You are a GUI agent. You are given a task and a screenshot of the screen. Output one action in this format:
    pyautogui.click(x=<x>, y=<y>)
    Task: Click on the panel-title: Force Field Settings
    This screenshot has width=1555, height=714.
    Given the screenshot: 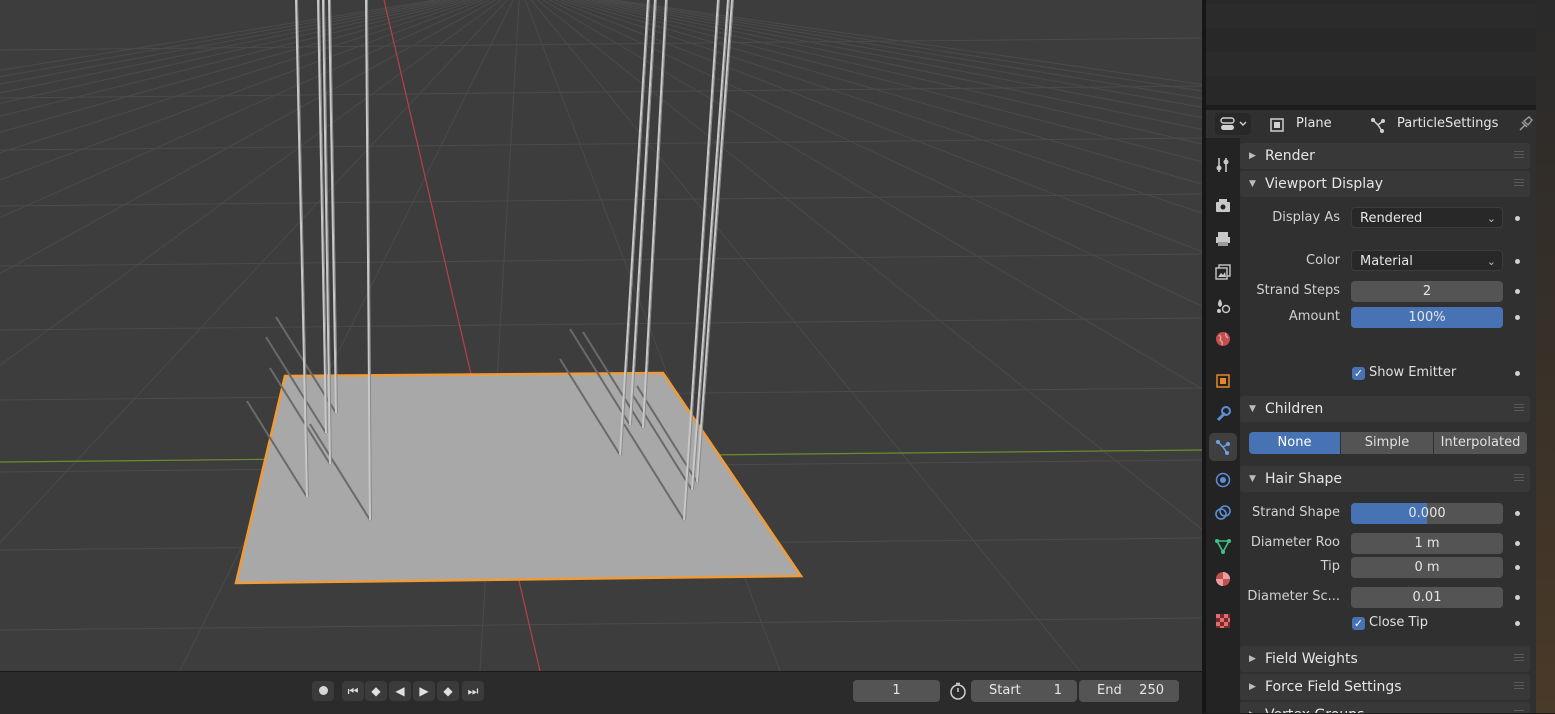 What is the action you would take?
    pyautogui.click(x=1333, y=687)
    